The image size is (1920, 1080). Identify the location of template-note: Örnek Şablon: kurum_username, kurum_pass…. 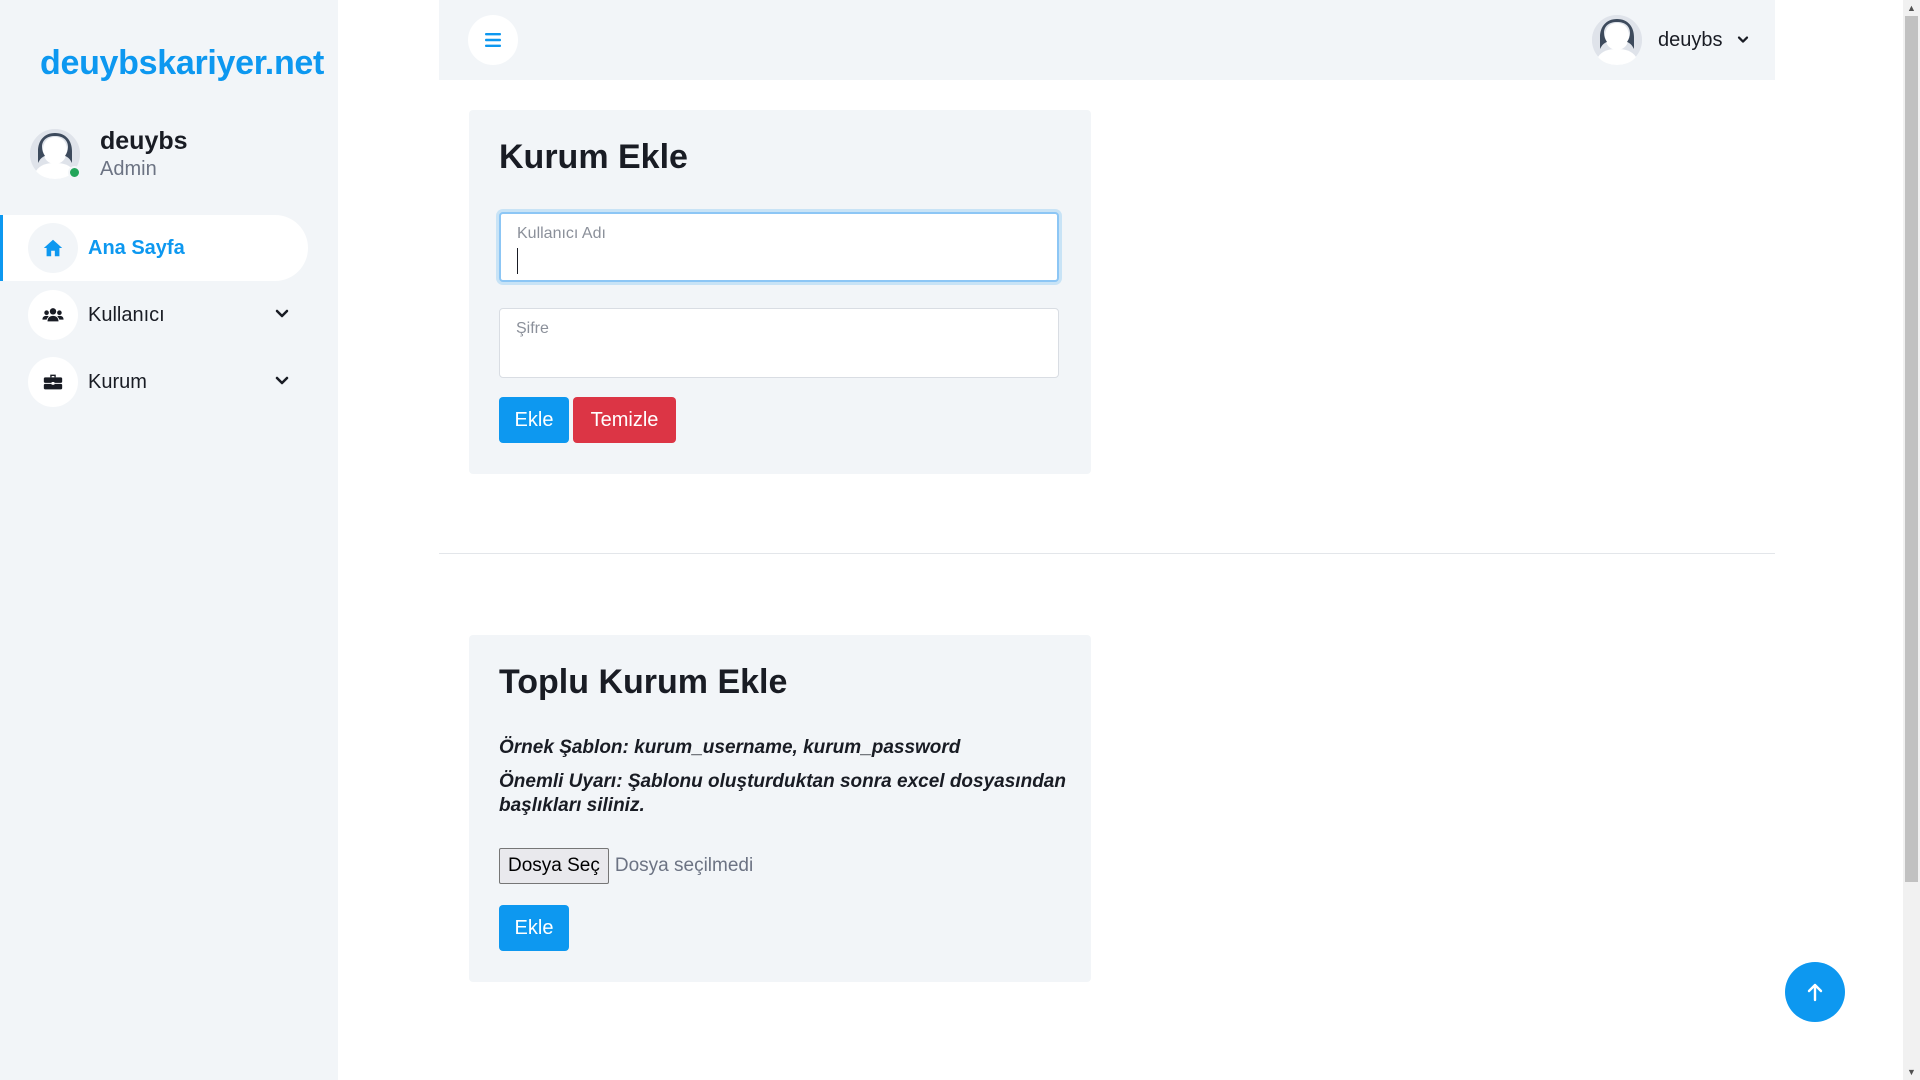
(730, 747).